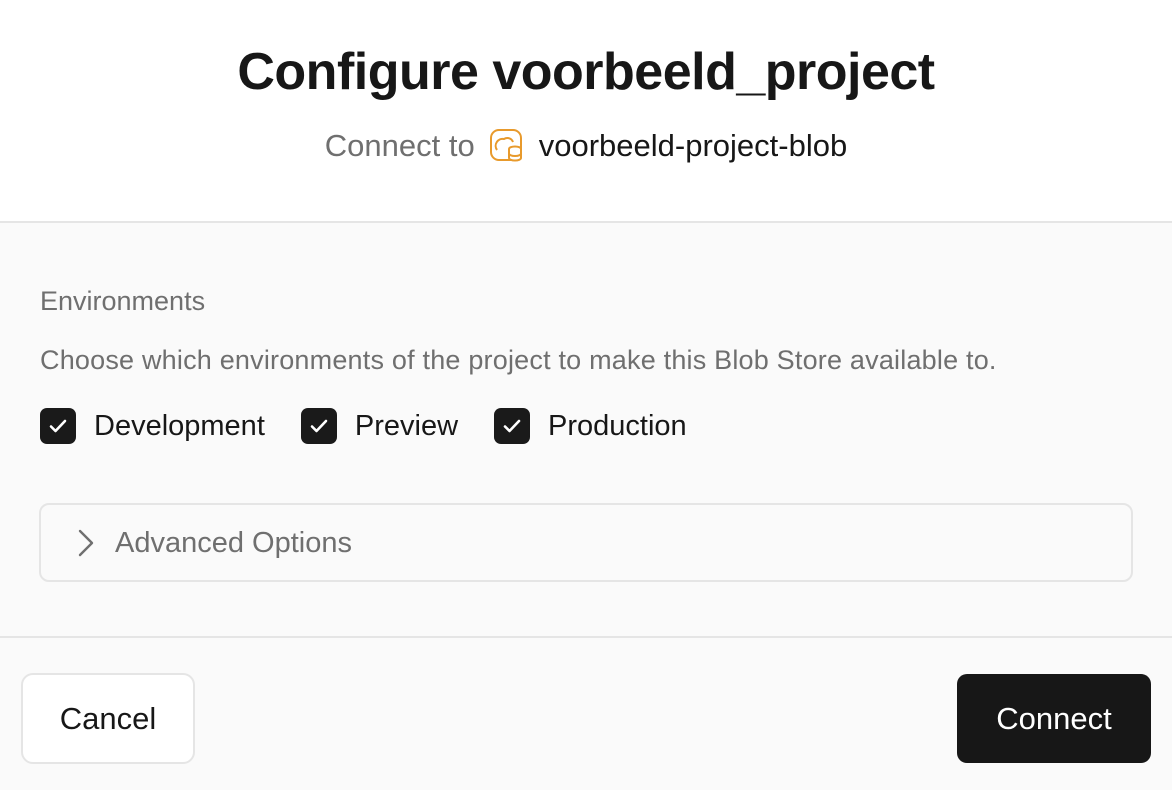 Image resolution: width=1172 pixels, height=790 pixels. What do you see at coordinates (86, 543) in the screenshot?
I see `chevron-right-icon` at bounding box center [86, 543].